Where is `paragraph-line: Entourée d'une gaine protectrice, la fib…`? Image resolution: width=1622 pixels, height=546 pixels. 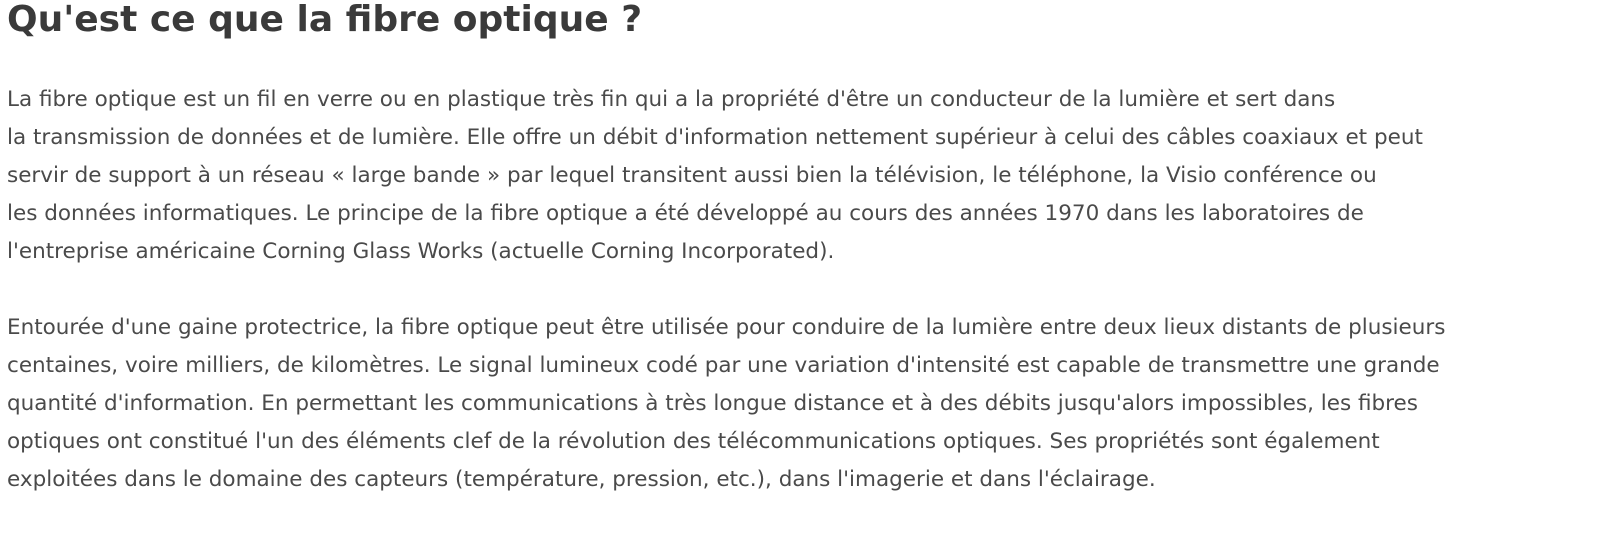
paragraph-line: Entourée d'une gaine protectrice, la fib… is located at coordinates (726, 327).